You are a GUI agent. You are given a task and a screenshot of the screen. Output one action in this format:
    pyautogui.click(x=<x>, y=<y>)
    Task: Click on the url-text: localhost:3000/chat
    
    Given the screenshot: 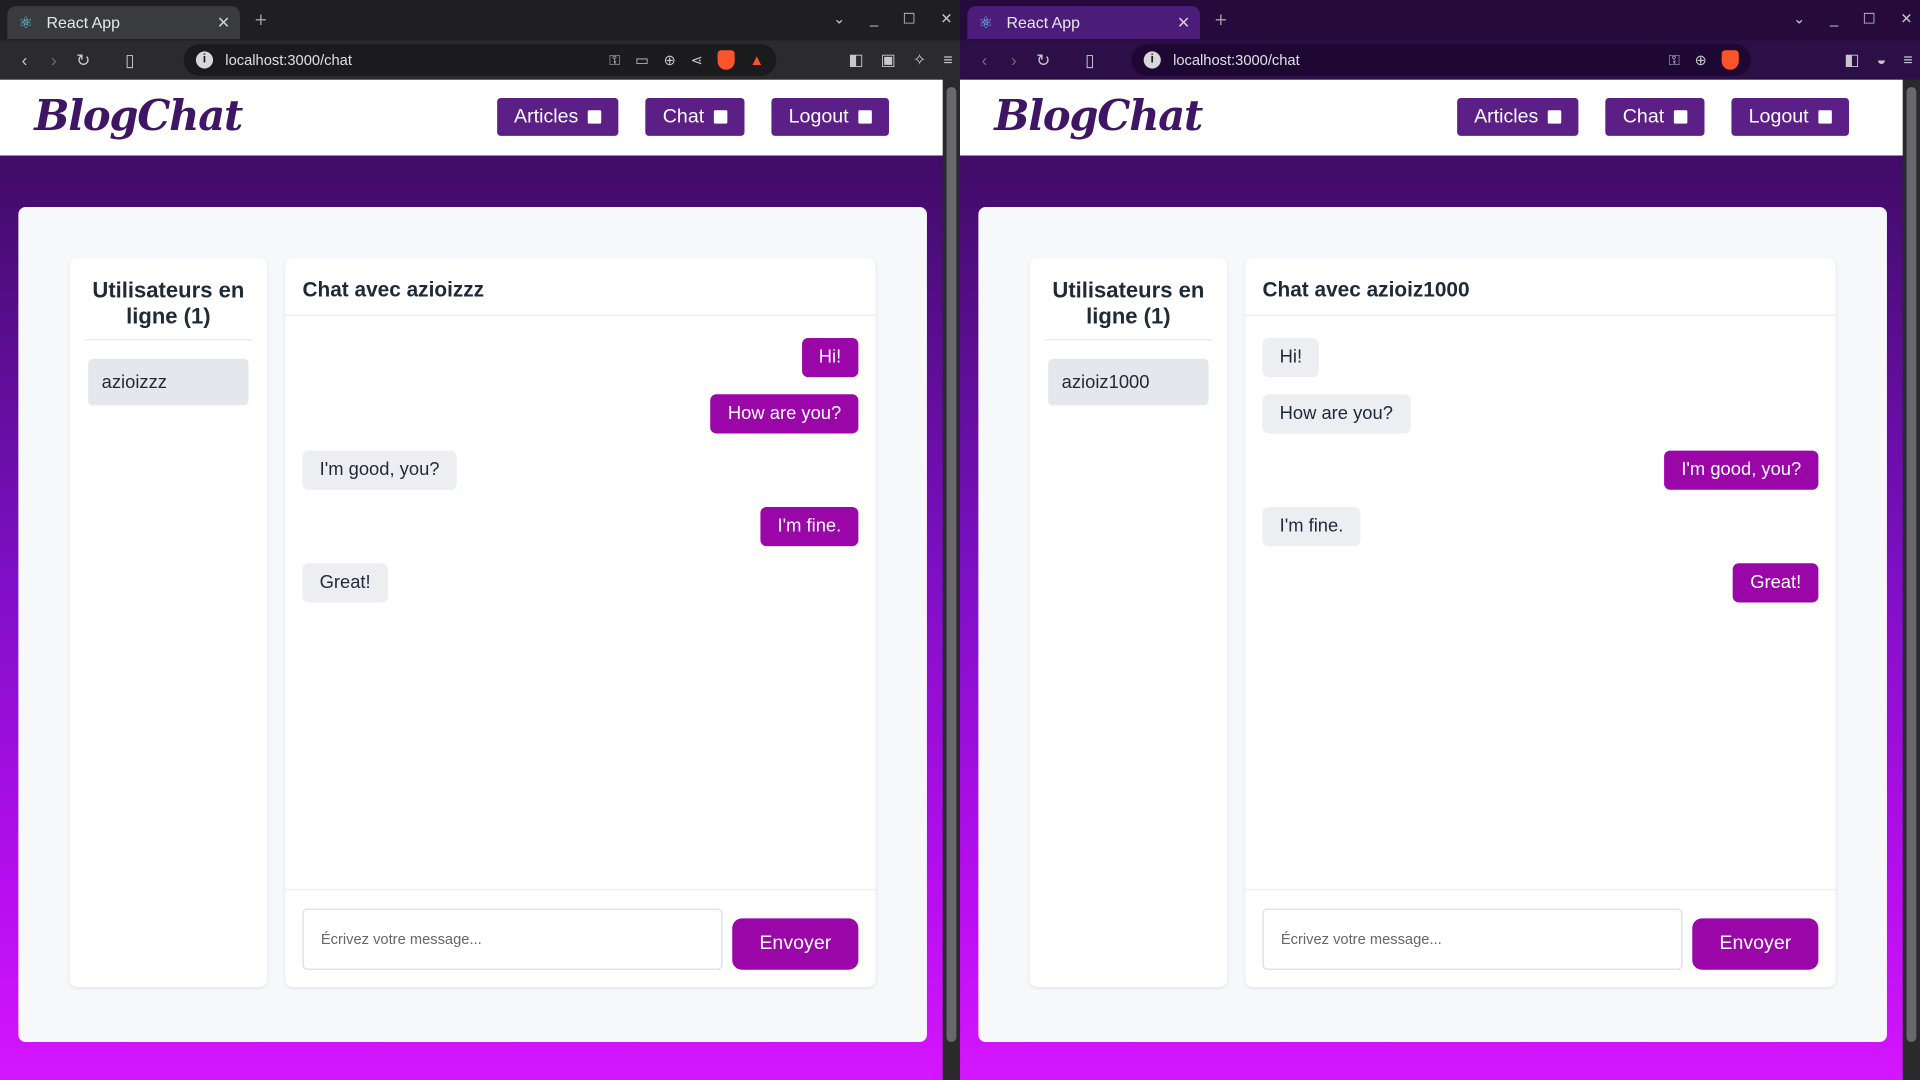 What is the action you would take?
    pyautogui.click(x=1236, y=60)
    